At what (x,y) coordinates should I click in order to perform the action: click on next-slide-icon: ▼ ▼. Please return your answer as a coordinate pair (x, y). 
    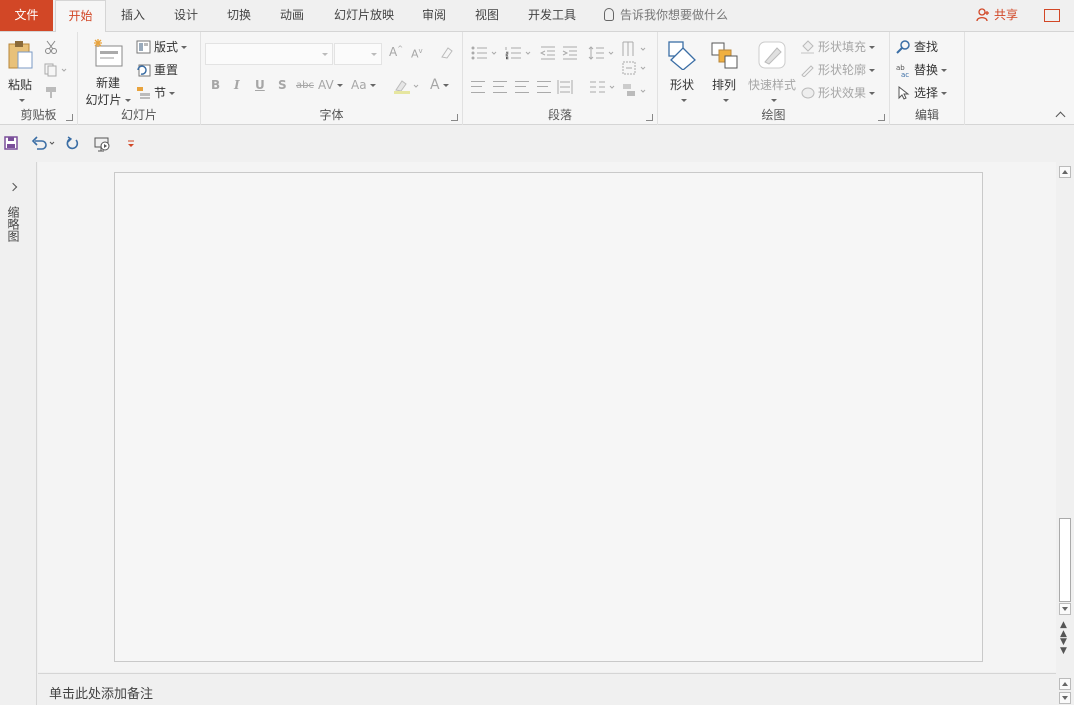
    Looking at the image, I should click on (1063, 647).